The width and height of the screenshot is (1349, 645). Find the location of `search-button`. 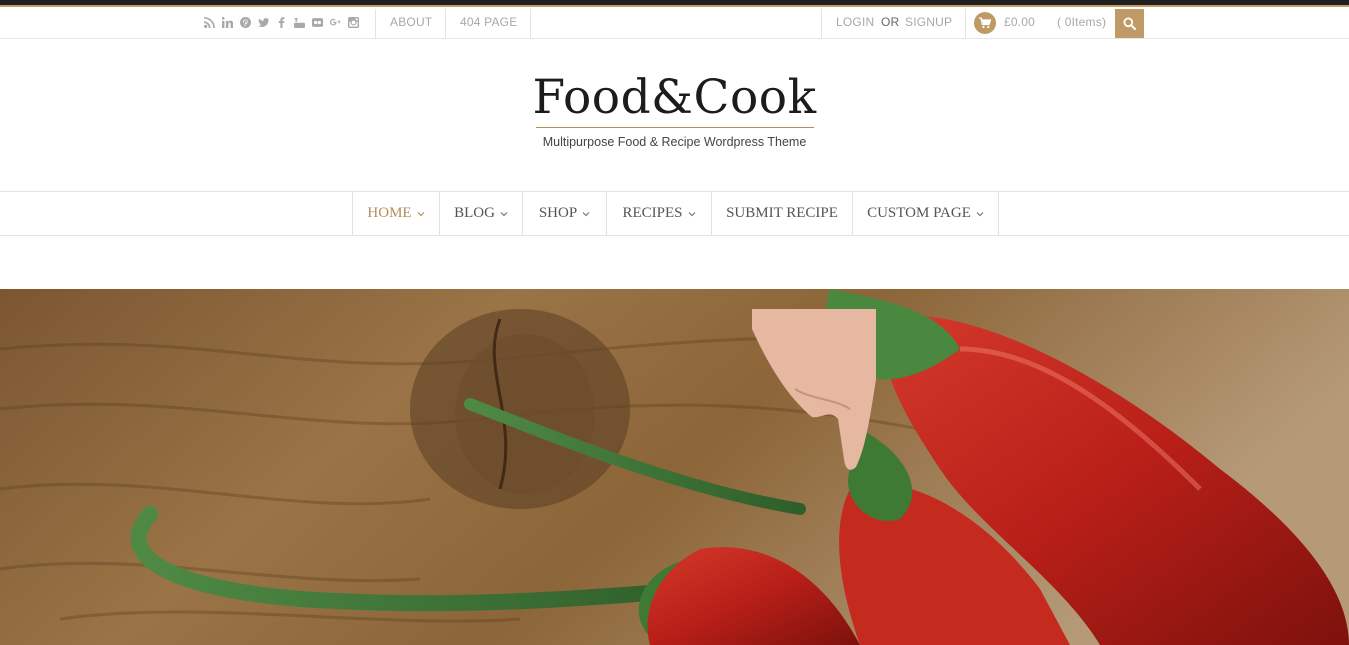

search-button is located at coordinates (1129, 23).